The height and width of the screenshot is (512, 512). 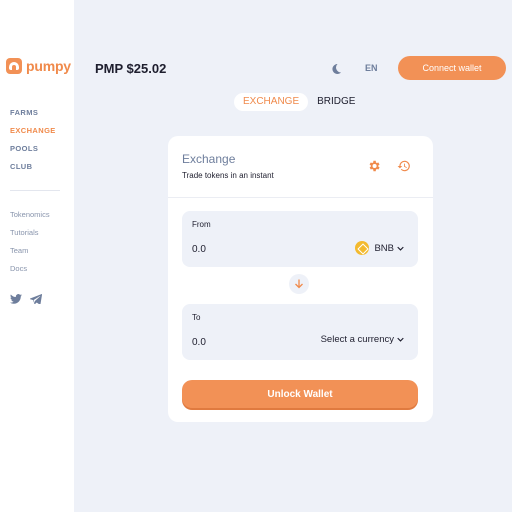 What do you see at coordinates (300, 239) in the screenshot?
I see `from-panel: From 0.0 BNB` at bounding box center [300, 239].